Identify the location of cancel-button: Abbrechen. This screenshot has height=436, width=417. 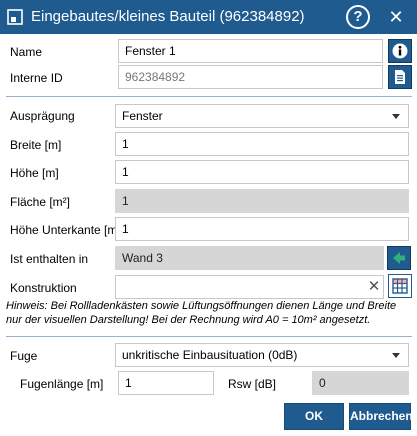
(381, 416).